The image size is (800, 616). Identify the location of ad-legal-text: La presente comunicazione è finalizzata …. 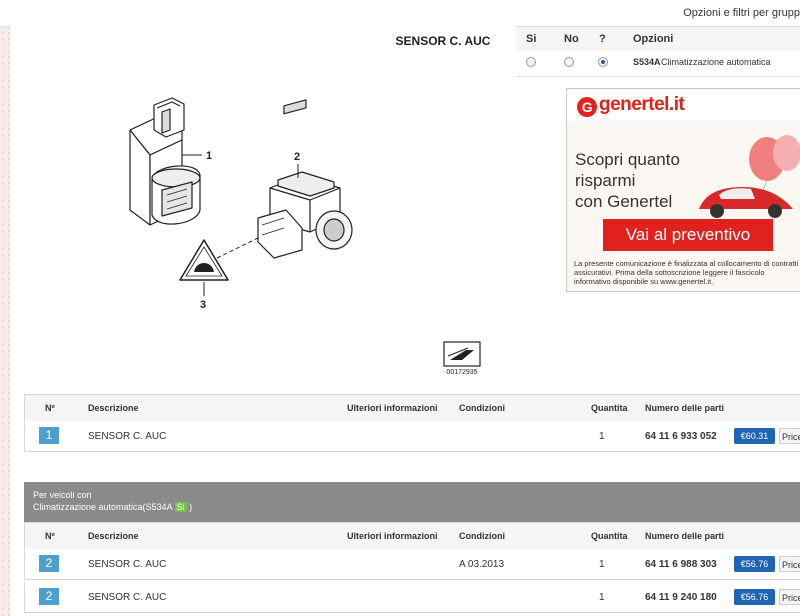
(686, 272).